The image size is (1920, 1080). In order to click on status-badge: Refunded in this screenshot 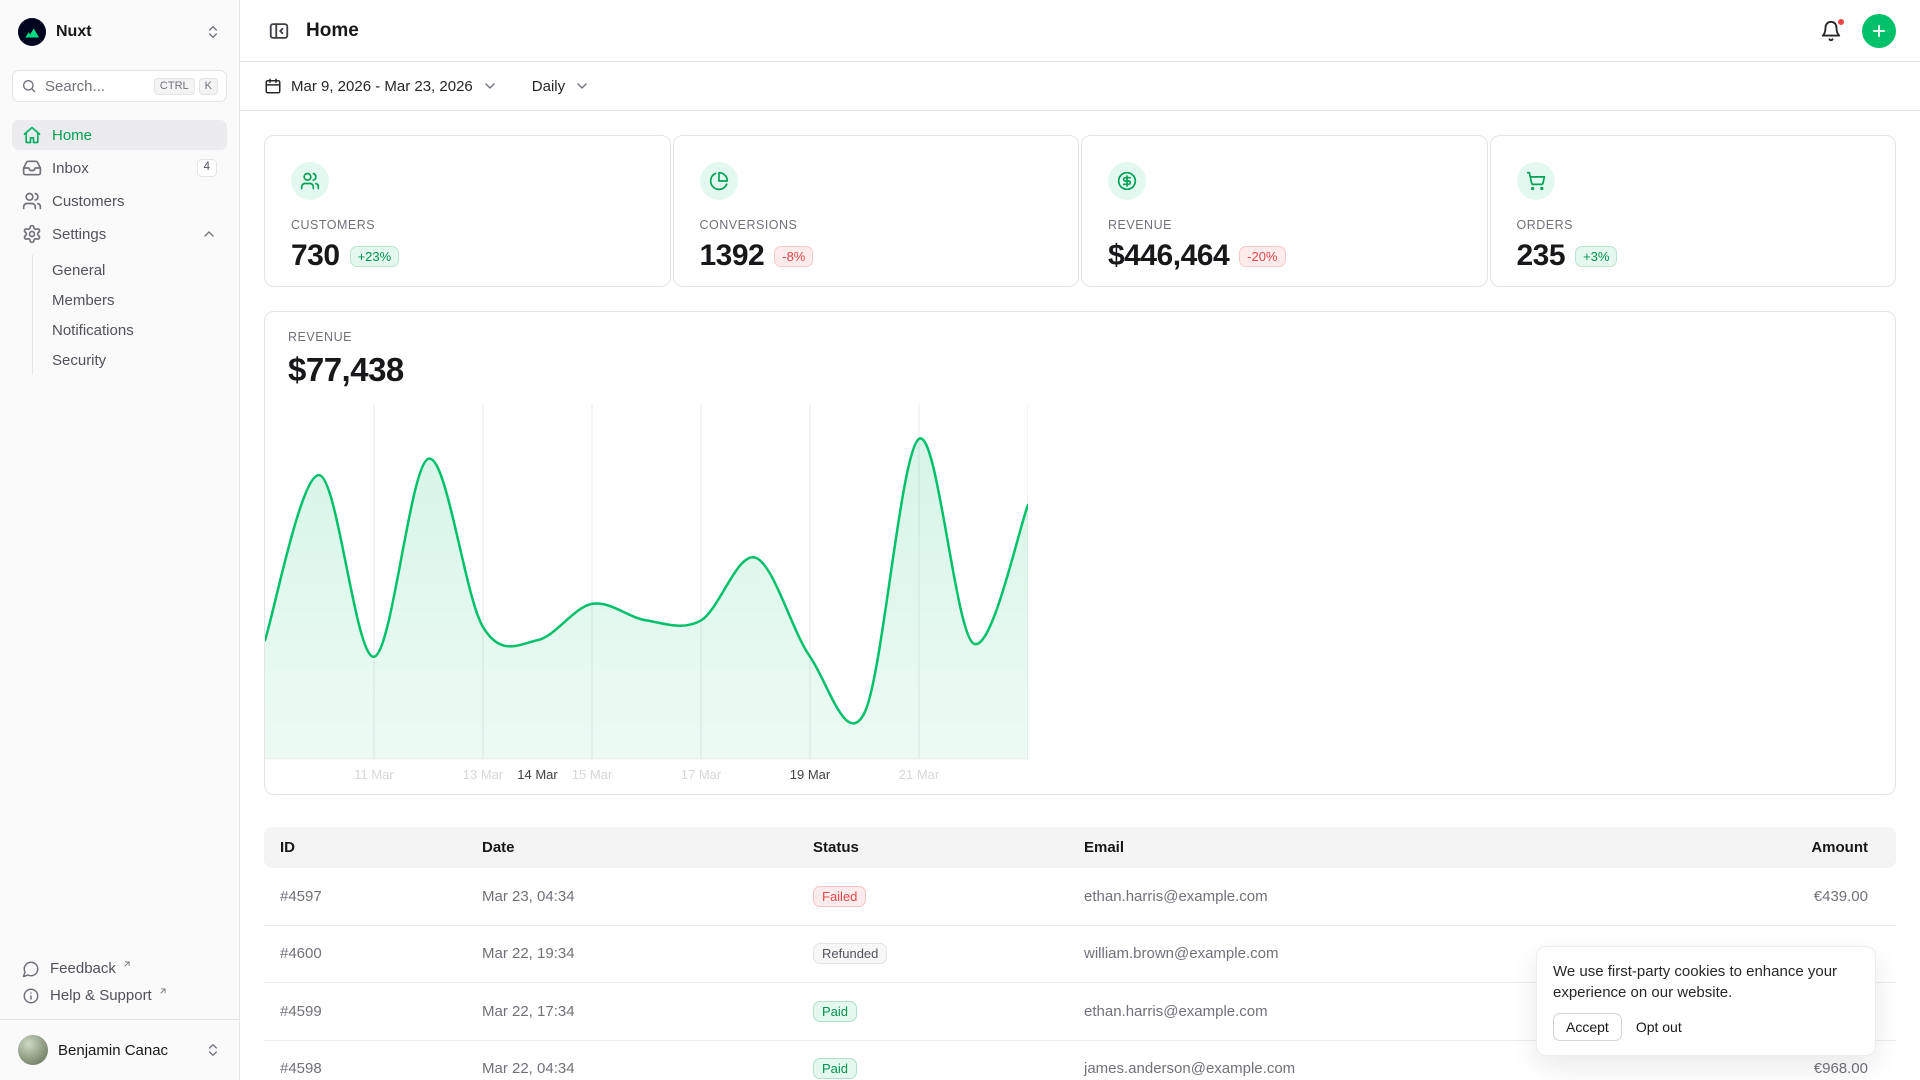, I will do `click(850, 954)`.